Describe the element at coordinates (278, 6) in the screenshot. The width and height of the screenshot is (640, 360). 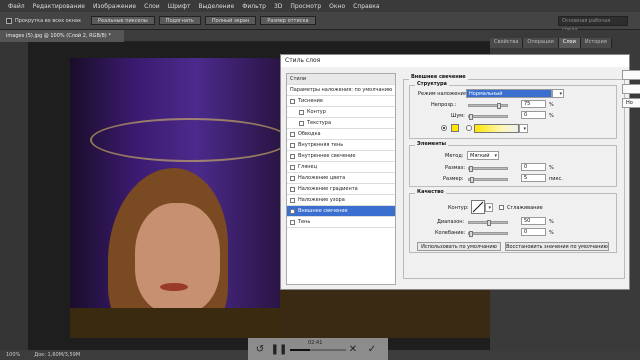
I see `menu-item: 3D` at that location.